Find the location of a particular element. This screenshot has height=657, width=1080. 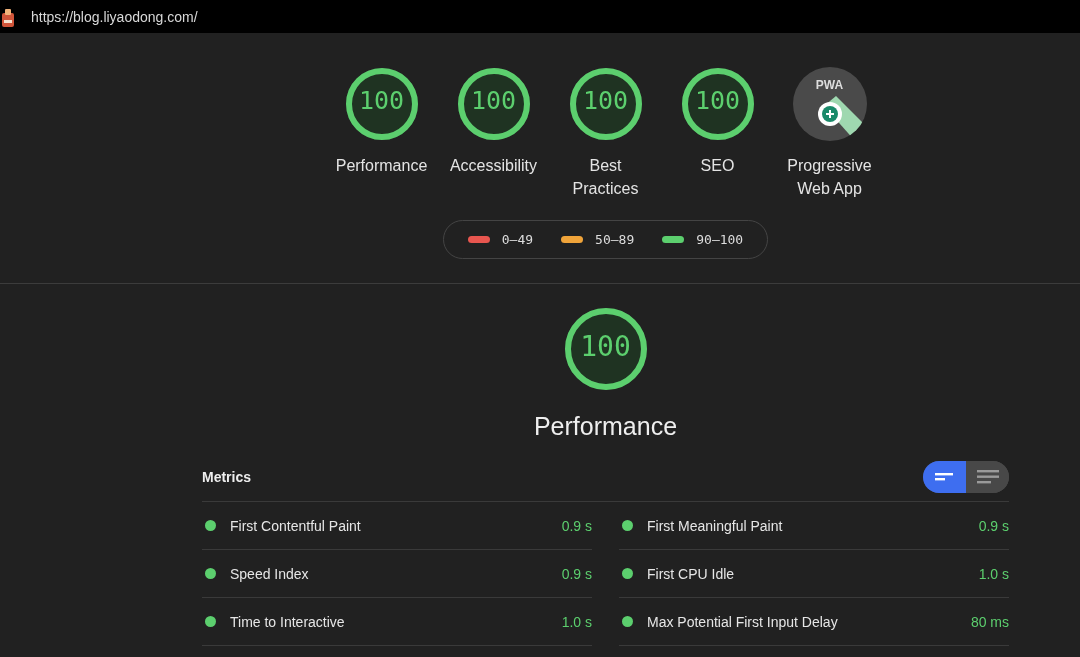

site-logo-icon is located at coordinates (8, 17).